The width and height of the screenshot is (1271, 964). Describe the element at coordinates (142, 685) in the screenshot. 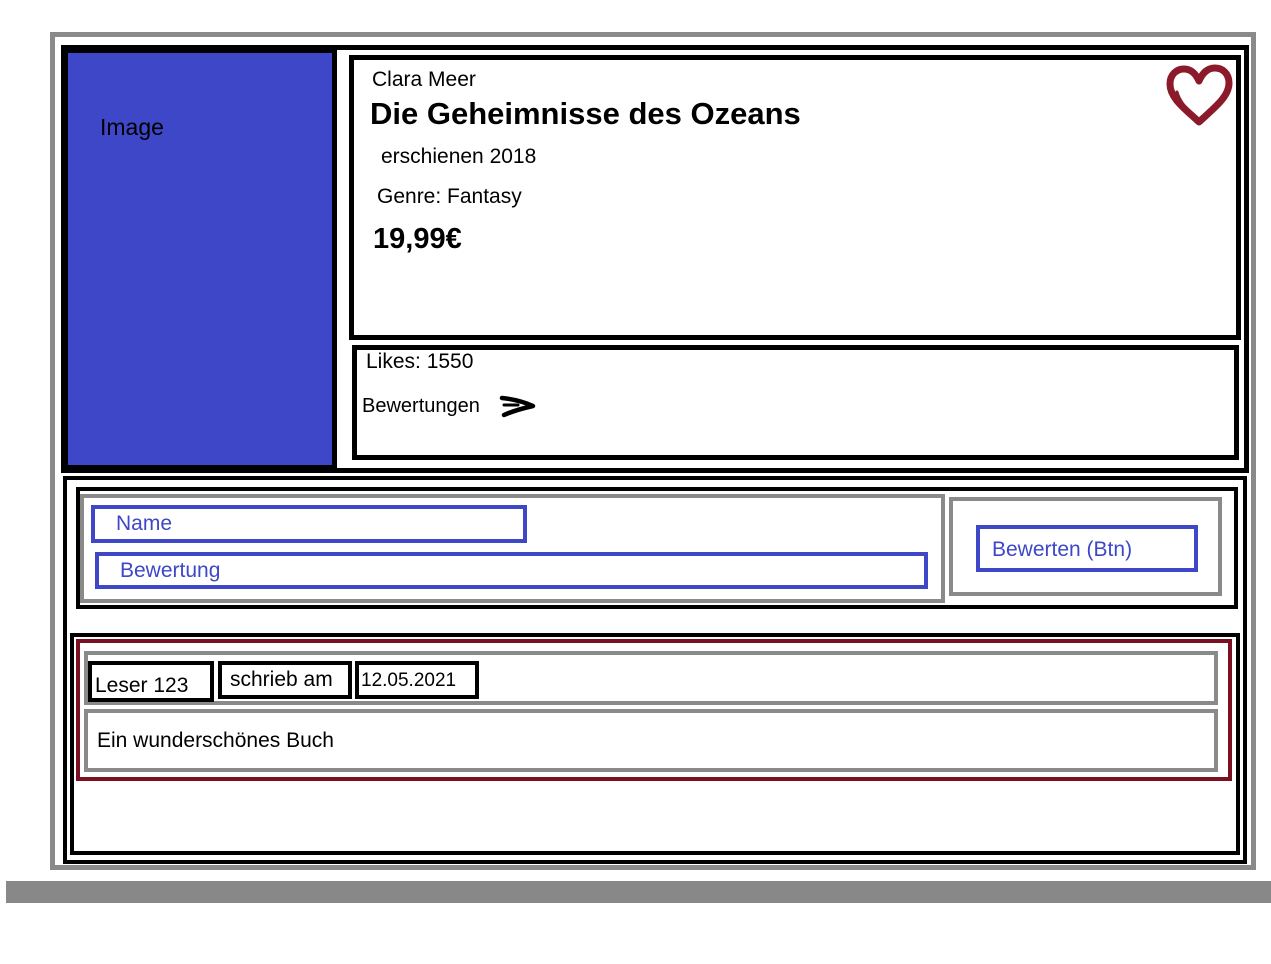

I see `review-author: Leser 123` at that location.